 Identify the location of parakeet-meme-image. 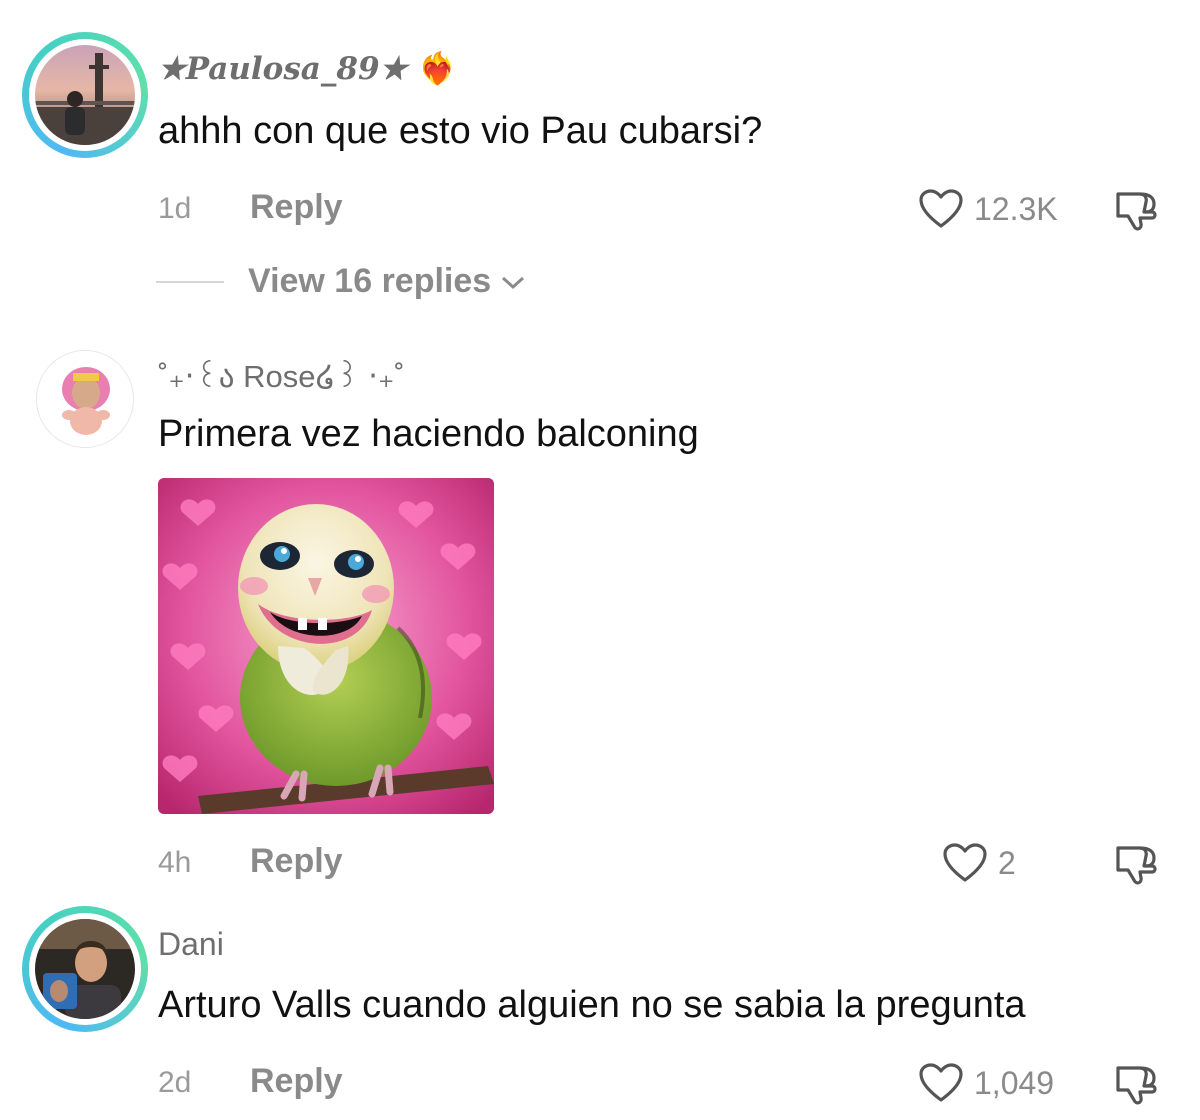
(326, 646).